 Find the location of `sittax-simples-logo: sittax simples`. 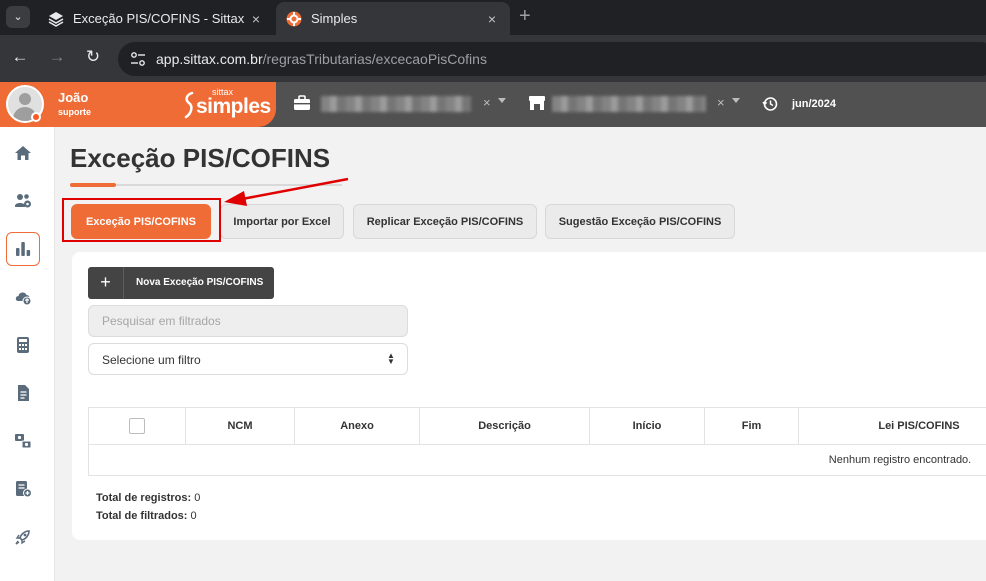

sittax-simples-logo: sittax simples is located at coordinates (226, 104).